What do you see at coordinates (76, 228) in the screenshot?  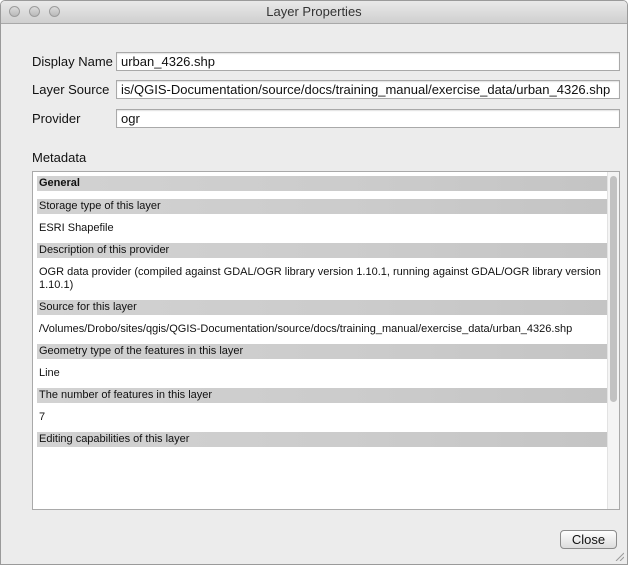 I see `metadata-section-value: ESRI Shapefile` at bounding box center [76, 228].